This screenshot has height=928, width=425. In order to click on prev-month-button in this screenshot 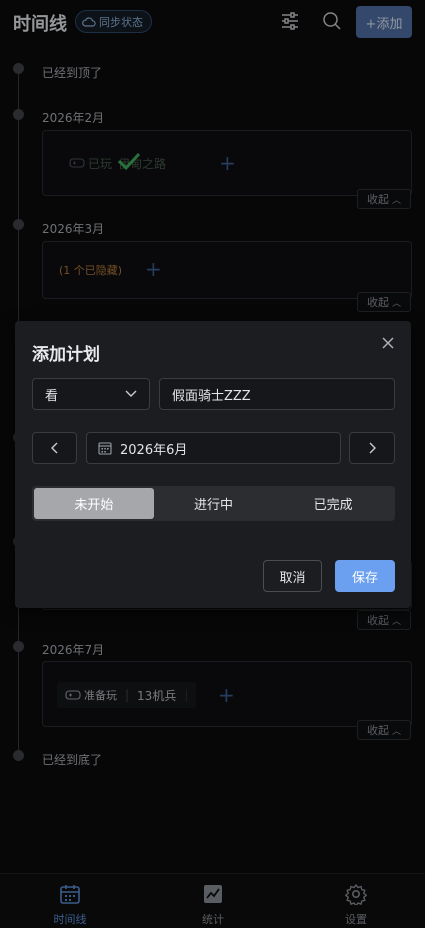, I will do `click(54, 448)`.